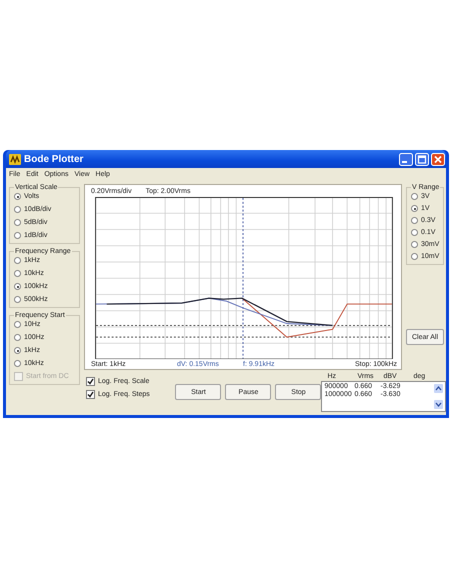 Image resolution: width=452 pixels, height=584 pixels. Describe the element at coordinates (438, 388) in the screenshot. I see `scroll-up-icon` at that location.